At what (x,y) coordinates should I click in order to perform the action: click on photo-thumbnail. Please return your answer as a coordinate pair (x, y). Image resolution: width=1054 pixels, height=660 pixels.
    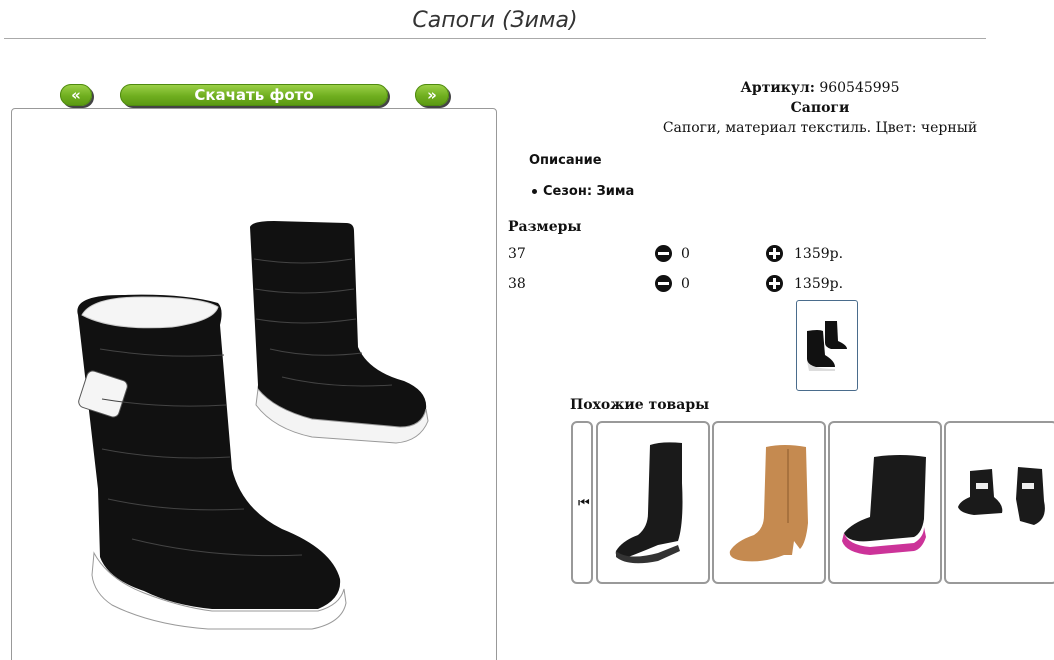
    Looking at the image, I should click on (827, 345).